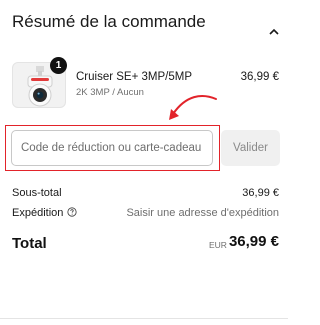 This screenshot has height=325, width=320. What do you see at coordinates (218, 245) in the screenshot?
I see `total-currency: EUR` at bounding box center [218, 245].